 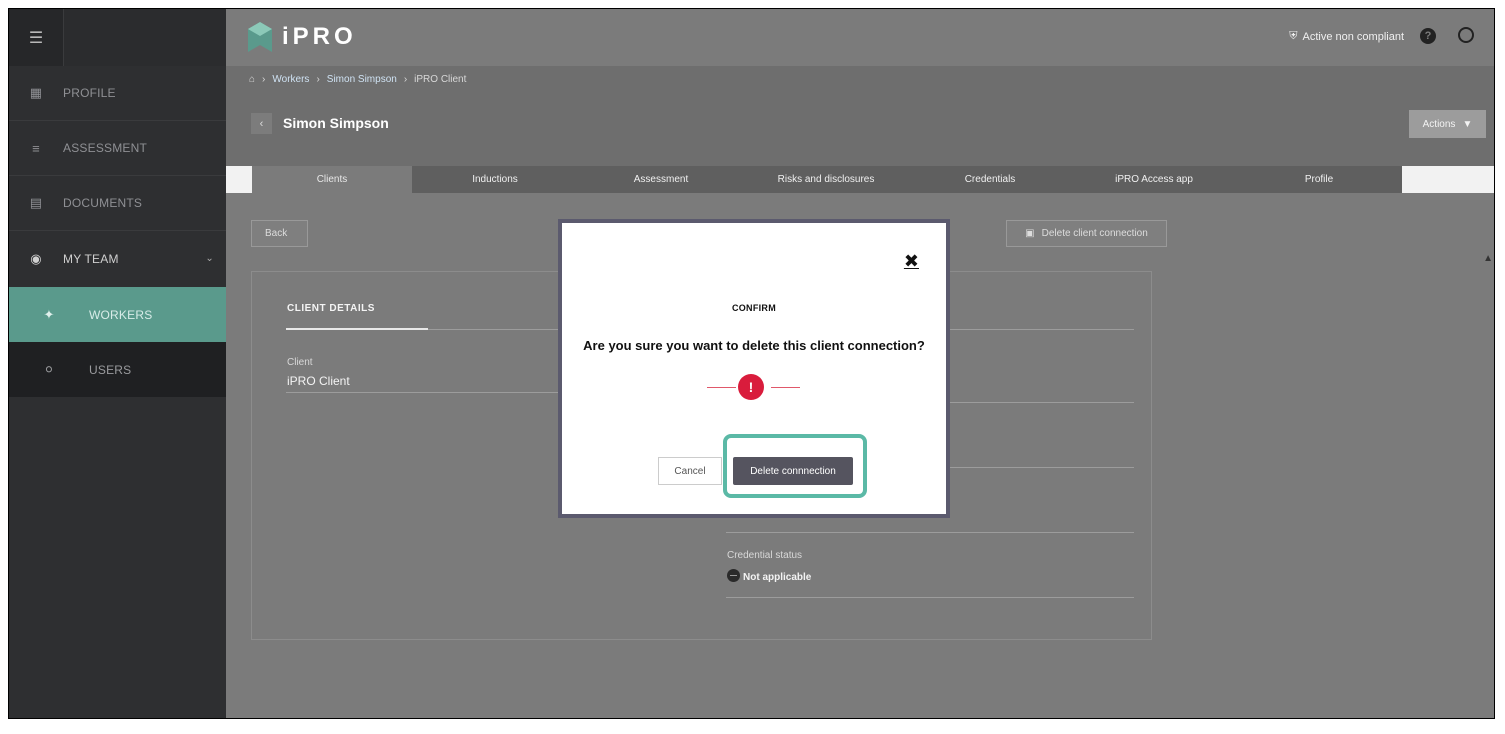 What do you see at coordinates (332, 179) in the screenshot?
I see `tab-clients: Clients` at bounding box center [332, 179].